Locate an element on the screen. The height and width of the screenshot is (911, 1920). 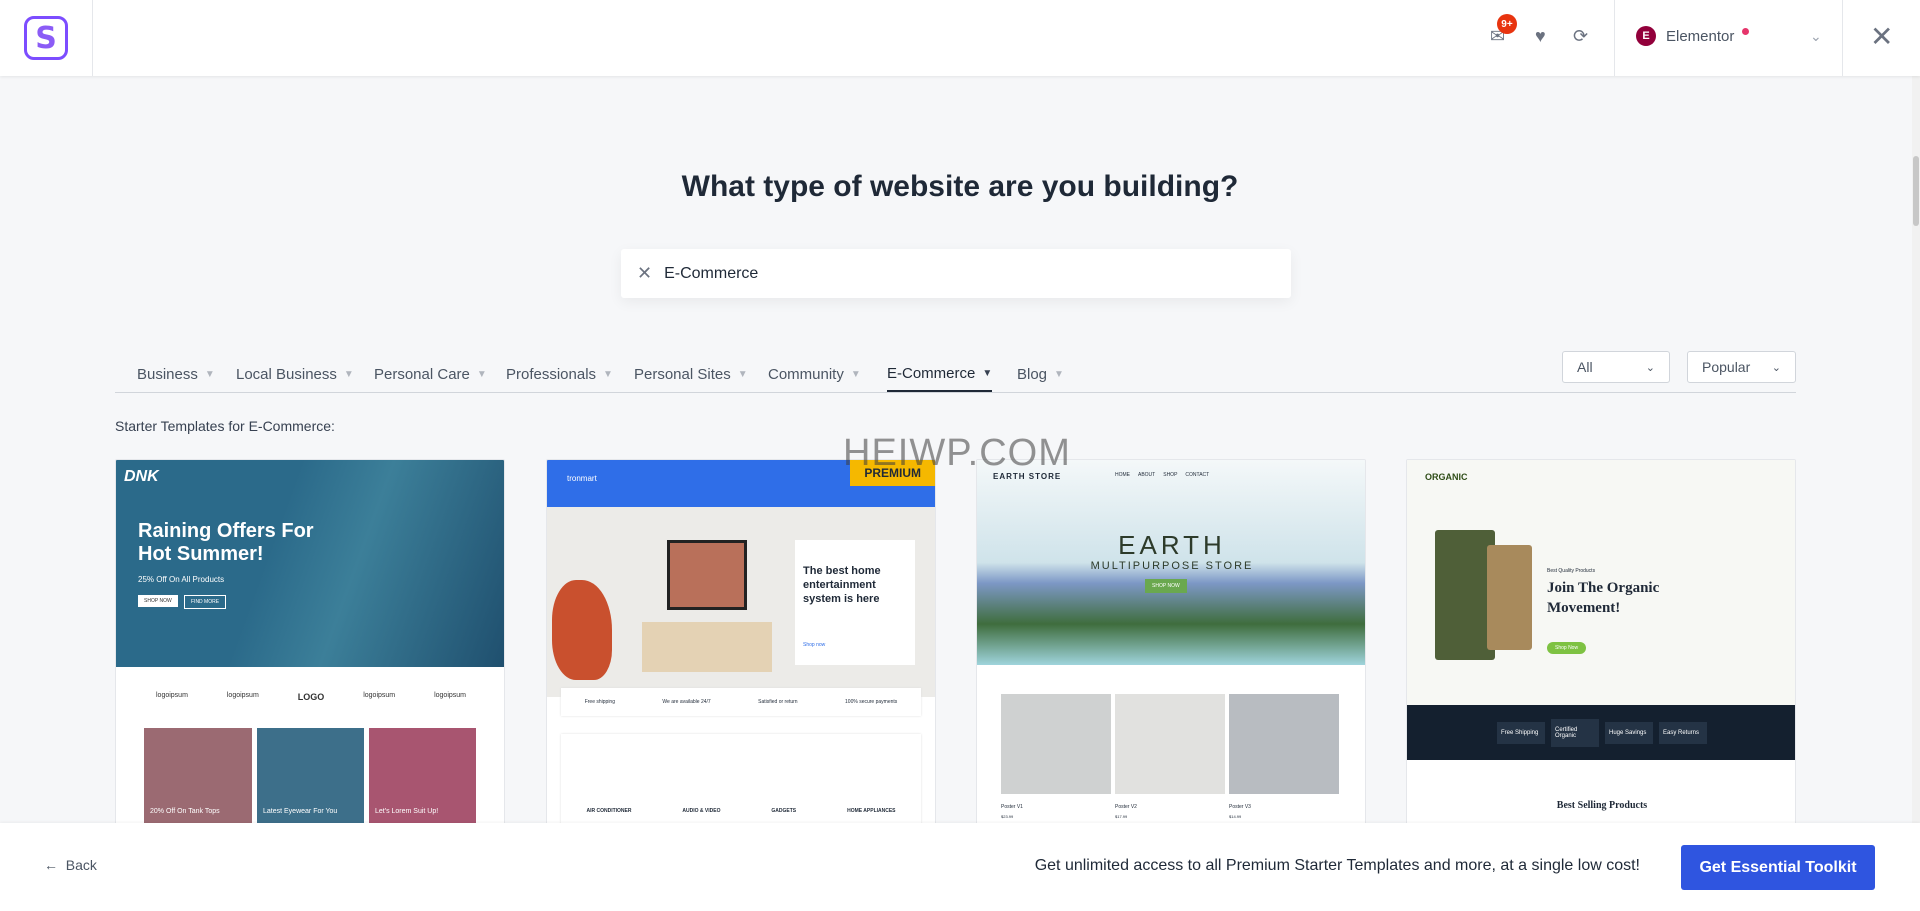
tile: 20% Off On Tank Tops is located at coordinates (198, 778).